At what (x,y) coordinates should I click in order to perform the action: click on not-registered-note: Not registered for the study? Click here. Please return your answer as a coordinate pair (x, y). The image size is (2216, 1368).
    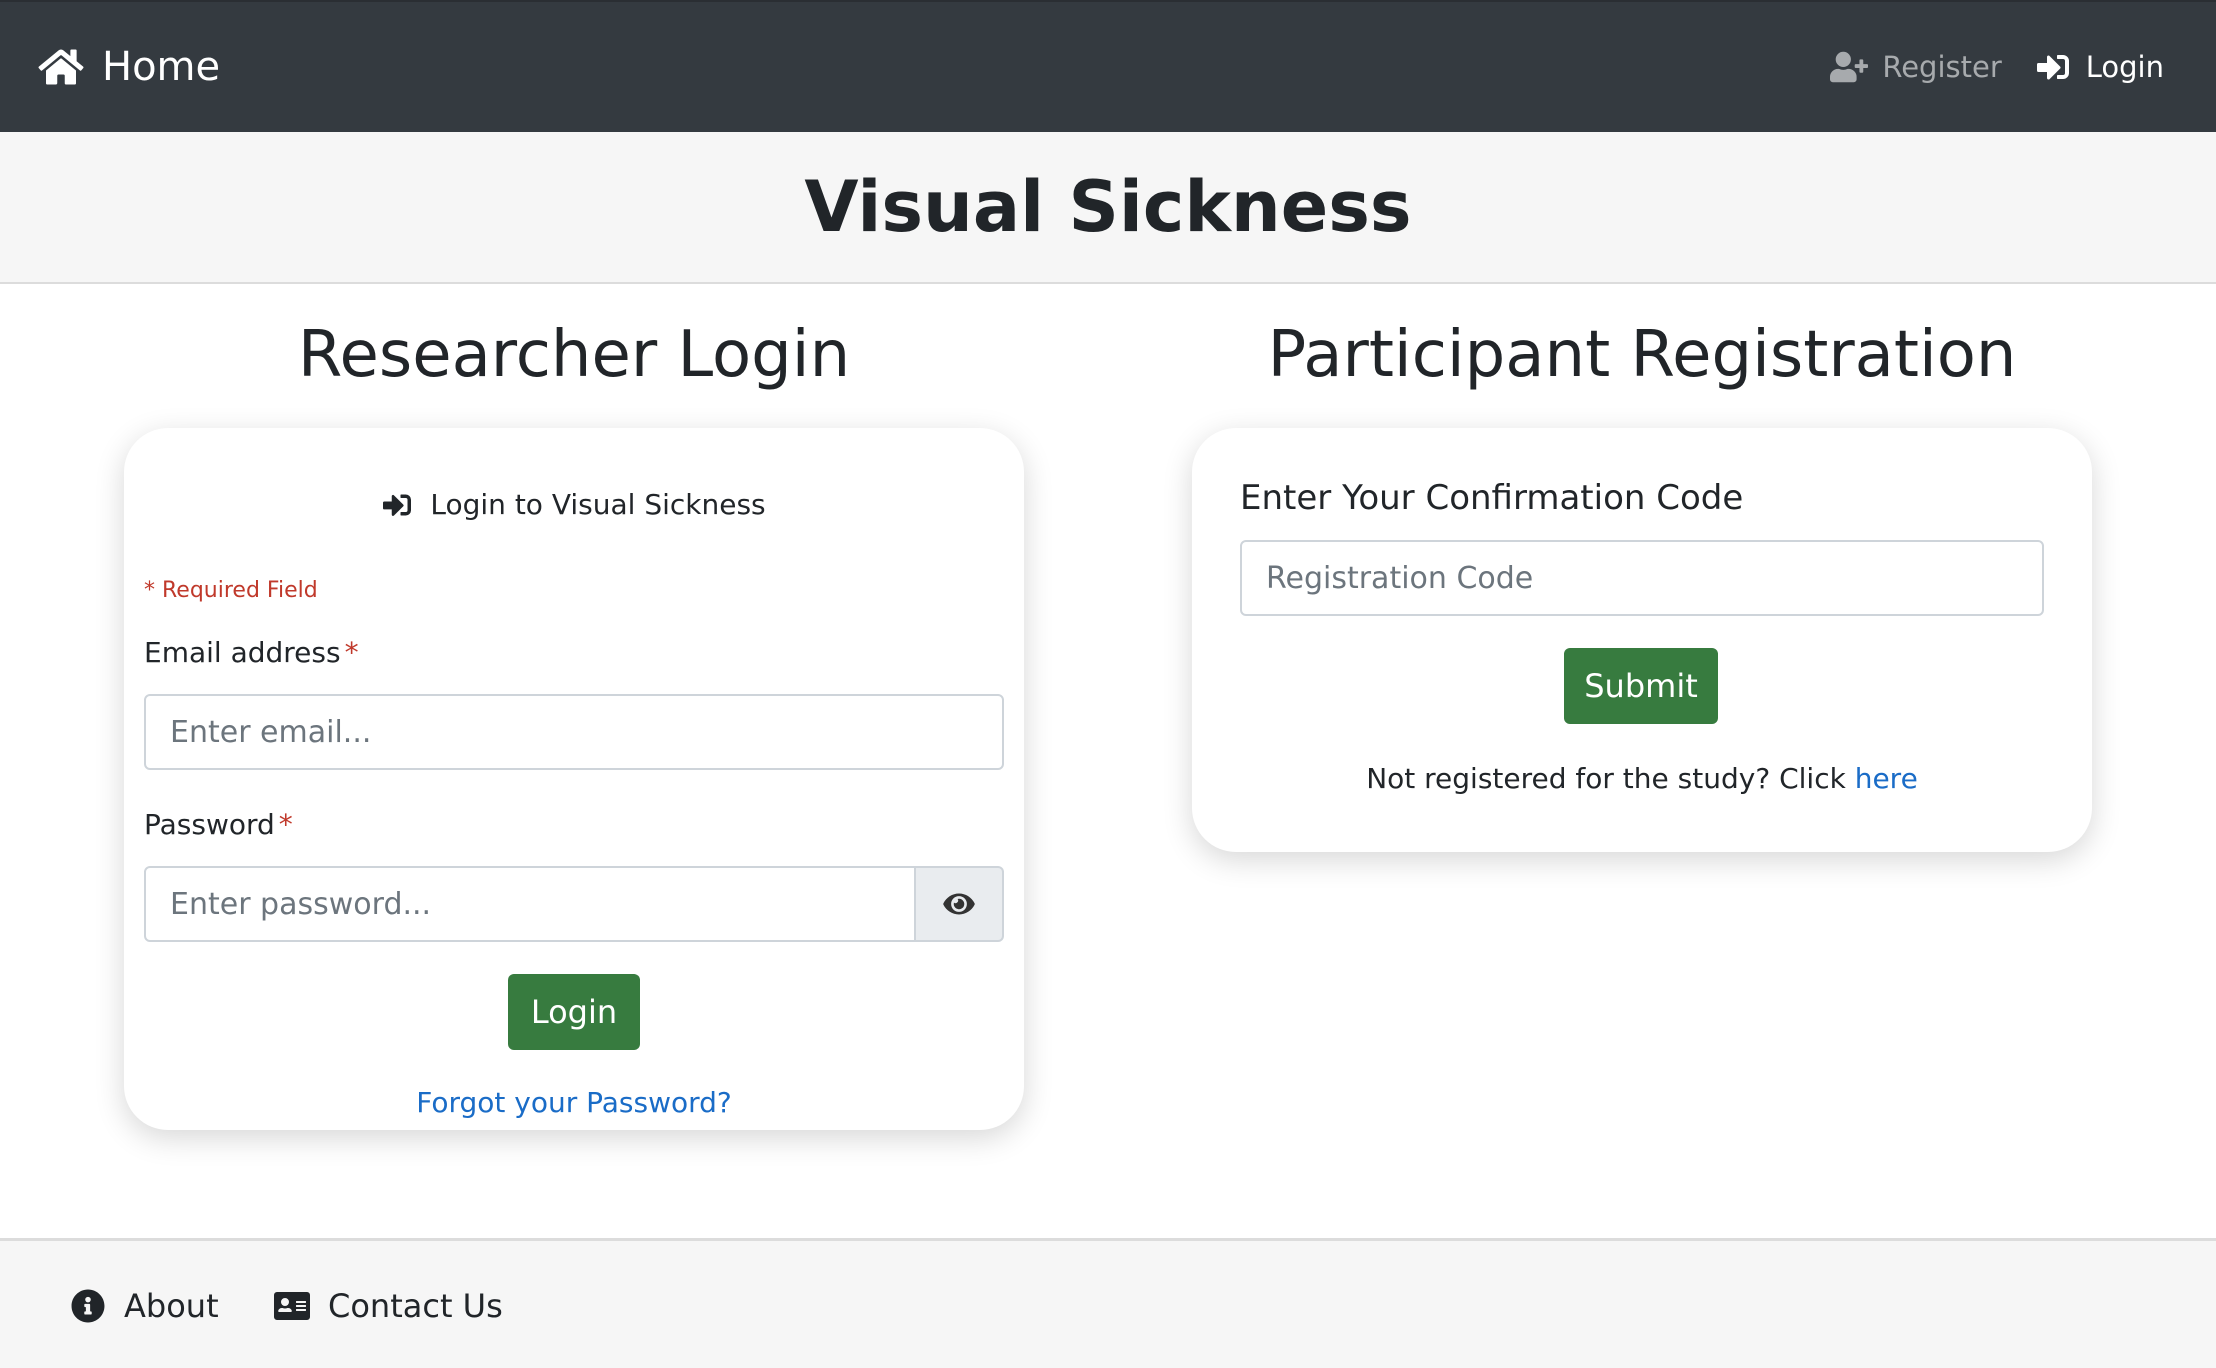
    Looking at the image, I should click on (1642, 778).